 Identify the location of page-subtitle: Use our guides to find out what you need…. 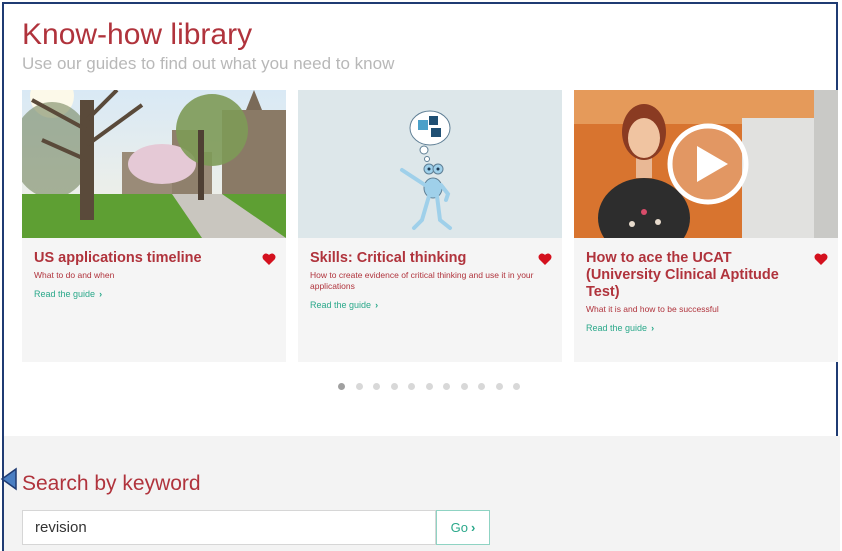
(208, 63).